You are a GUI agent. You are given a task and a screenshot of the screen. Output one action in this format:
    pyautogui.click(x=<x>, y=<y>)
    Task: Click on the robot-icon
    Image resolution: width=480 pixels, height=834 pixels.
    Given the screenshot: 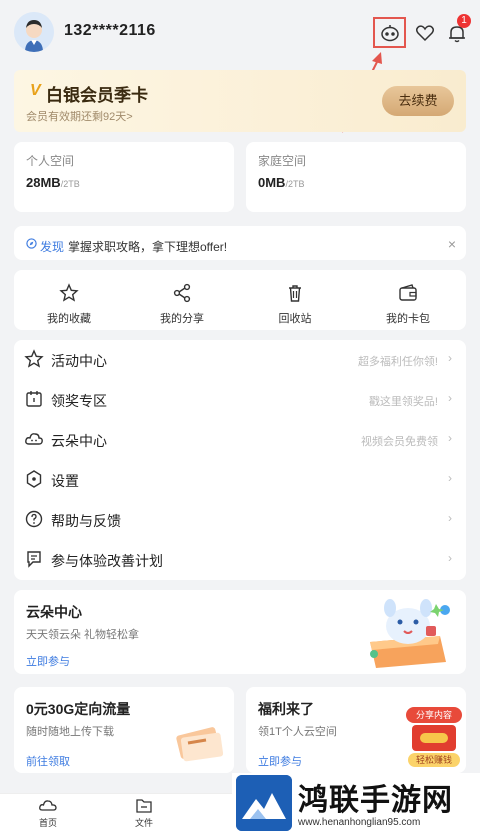 What is the action you would take?
    pyautogui.click(x=390, y=33)
    